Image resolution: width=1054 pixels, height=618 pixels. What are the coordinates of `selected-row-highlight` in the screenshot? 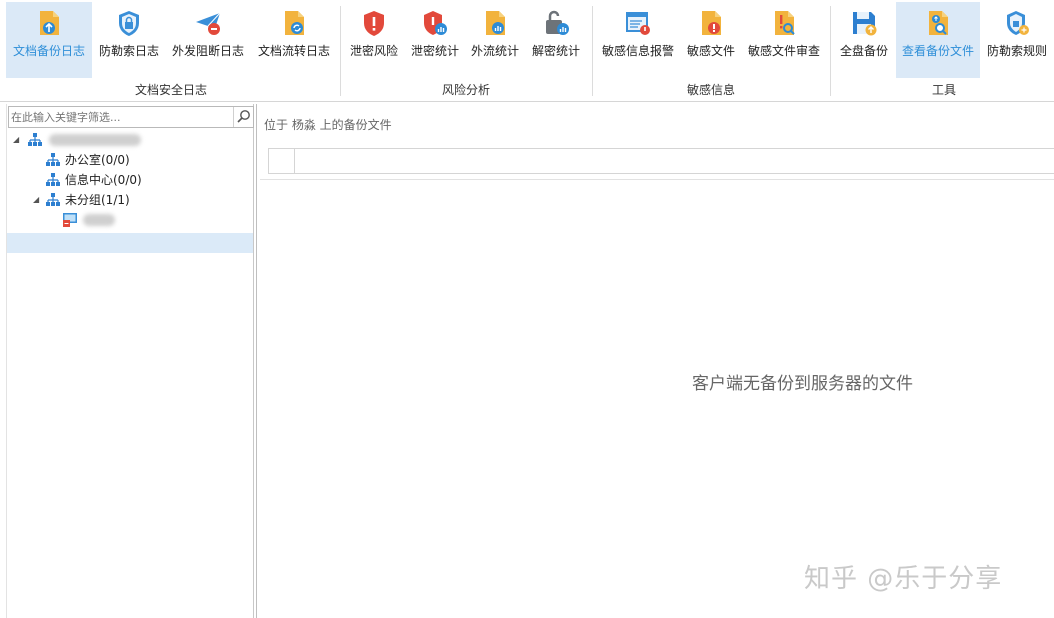 It's located at (130, 243).